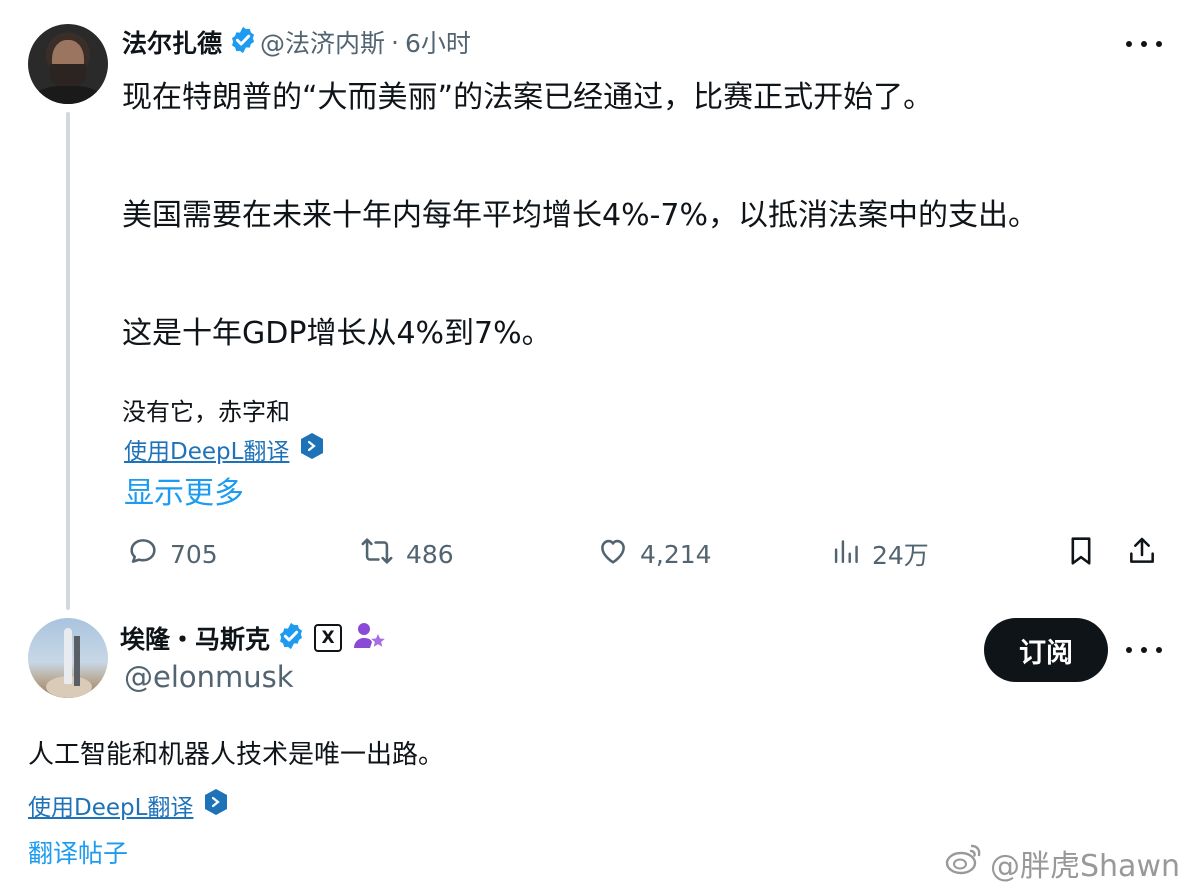  What do you see at coordinates (143, 554) in the screenshot?
I see `reply-icon` at bounding box center [143, 554].